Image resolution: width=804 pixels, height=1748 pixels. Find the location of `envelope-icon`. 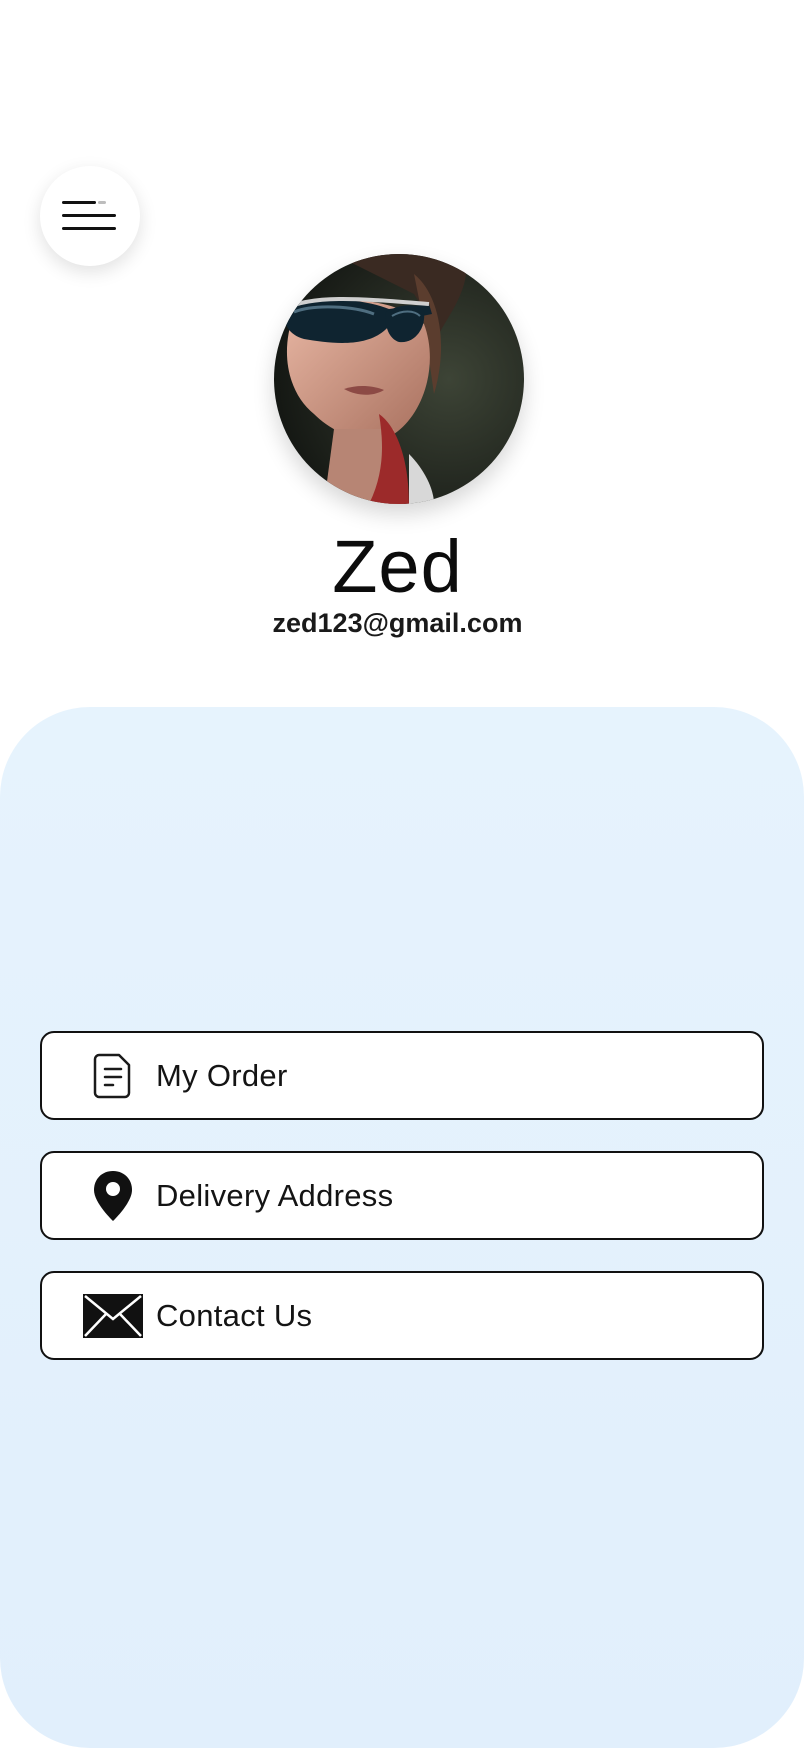

envelope-icon is located at coordinates (113, 1316).